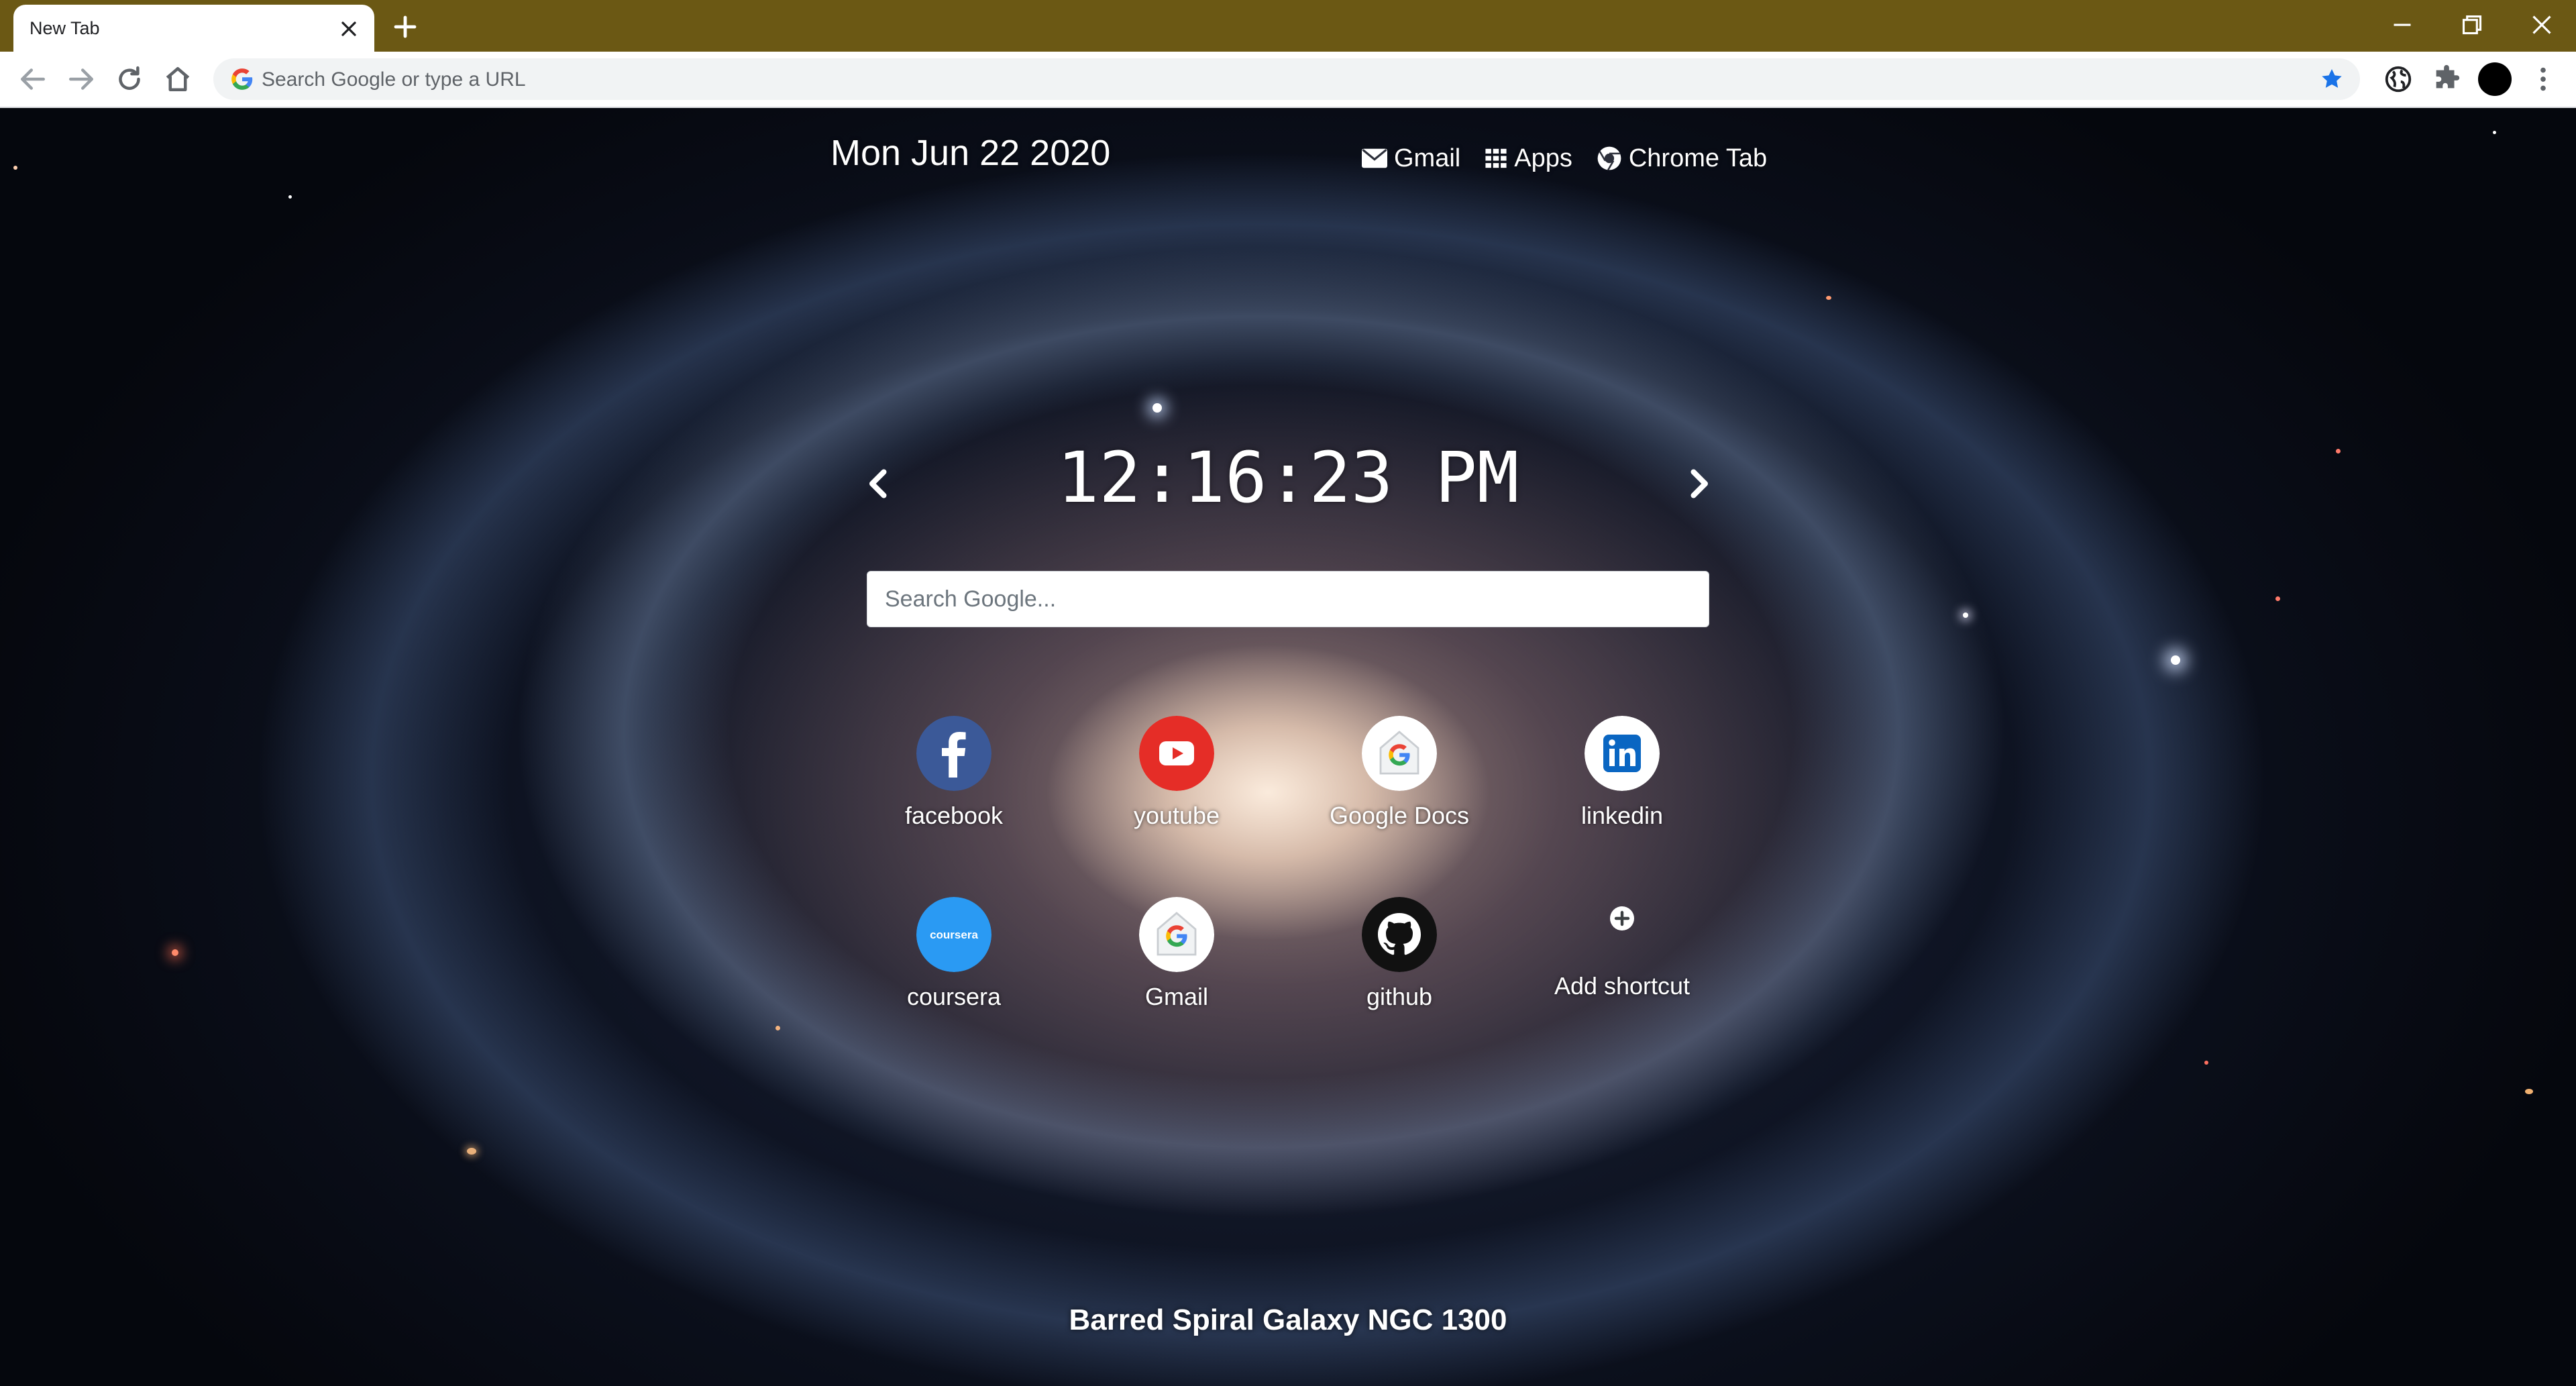 Image resolution: width=2576 pixels, height=1386 pixels. I want to click on gmail-link: Gmail, so click(1411, 158).